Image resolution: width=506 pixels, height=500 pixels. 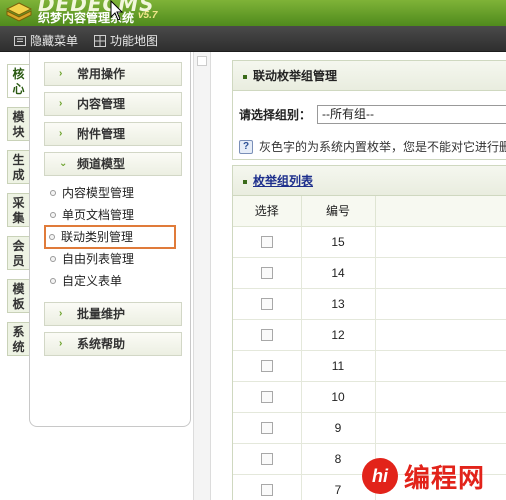 I want to click on panel-title: 枚举组列表, so click(x=369, y=181).